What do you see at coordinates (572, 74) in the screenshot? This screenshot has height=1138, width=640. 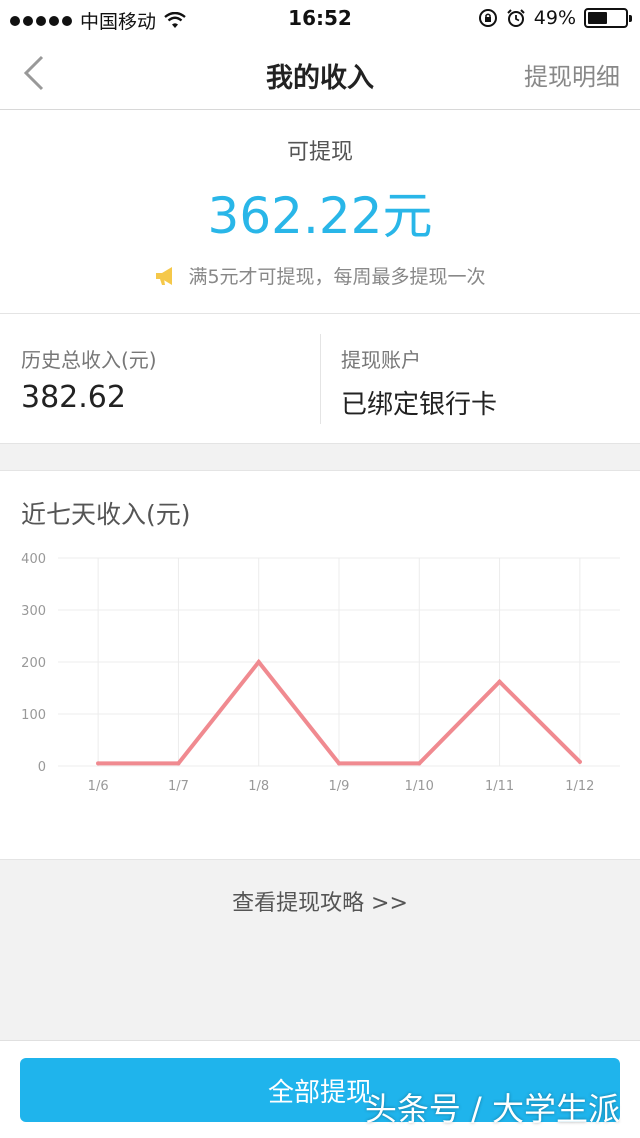 I see `withdraw-detail-link: 提现明细` at bounding box center [572, 74].